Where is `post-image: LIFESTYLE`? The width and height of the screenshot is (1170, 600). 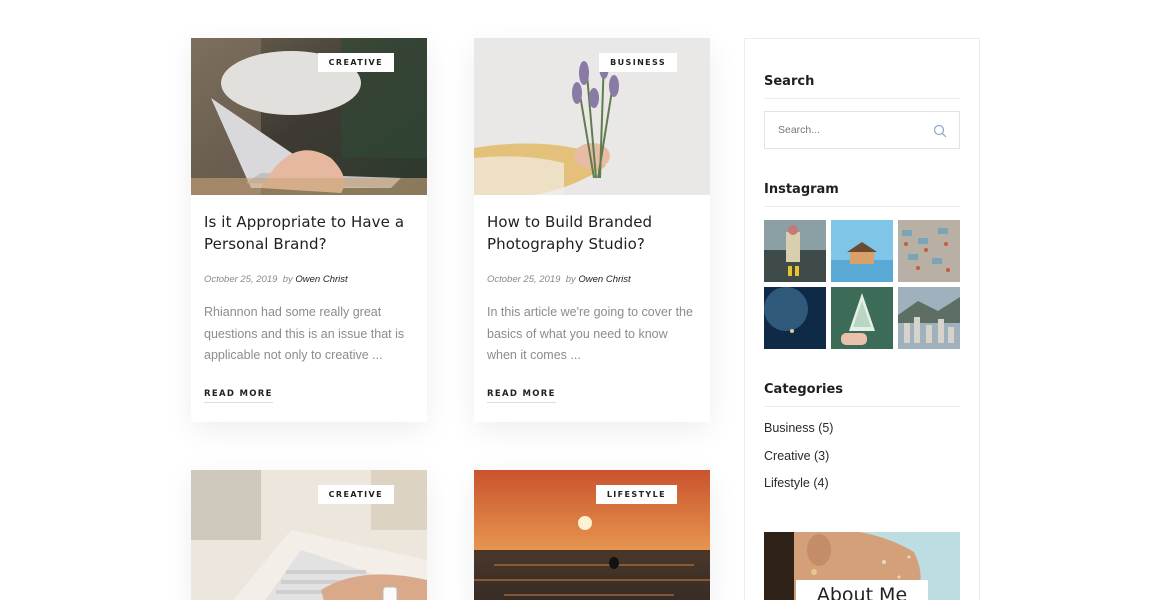 post-image: LIFESTYLE is located at coordinates (592, 535).